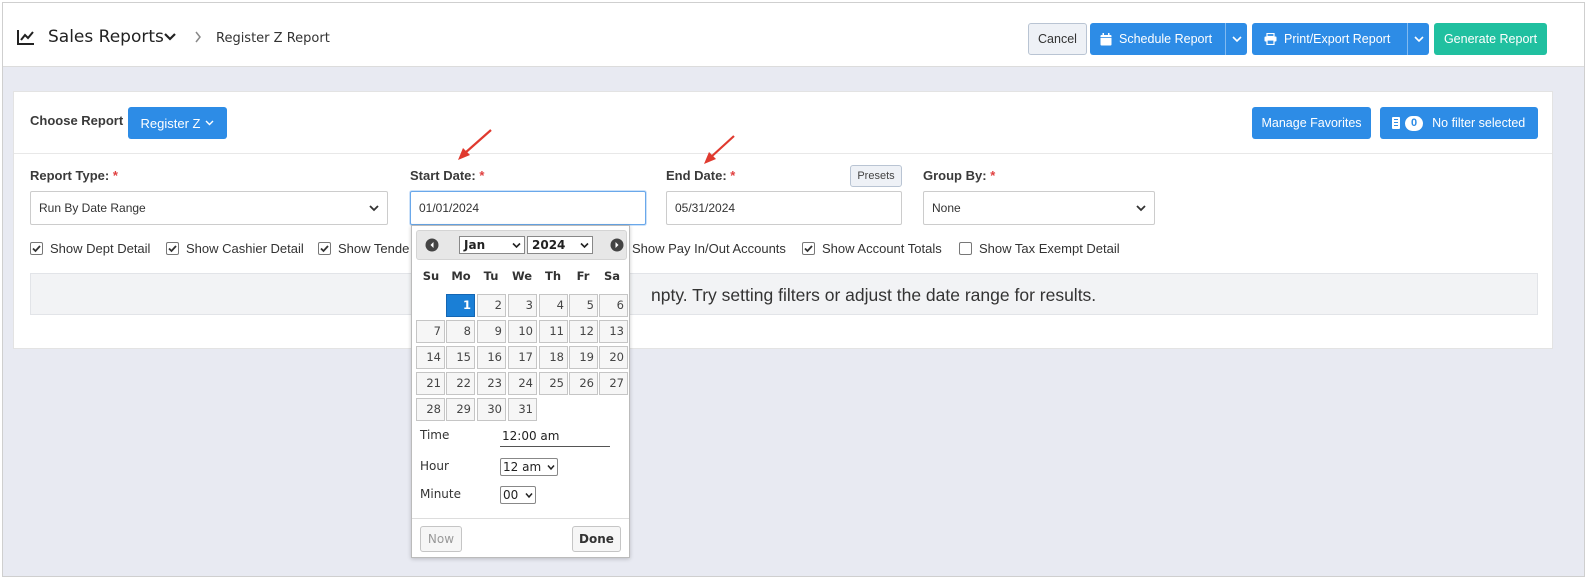 This screenshot has height=581, width=1589. I want to click on end-date-input: 05/31/2024, so click(784, 208).